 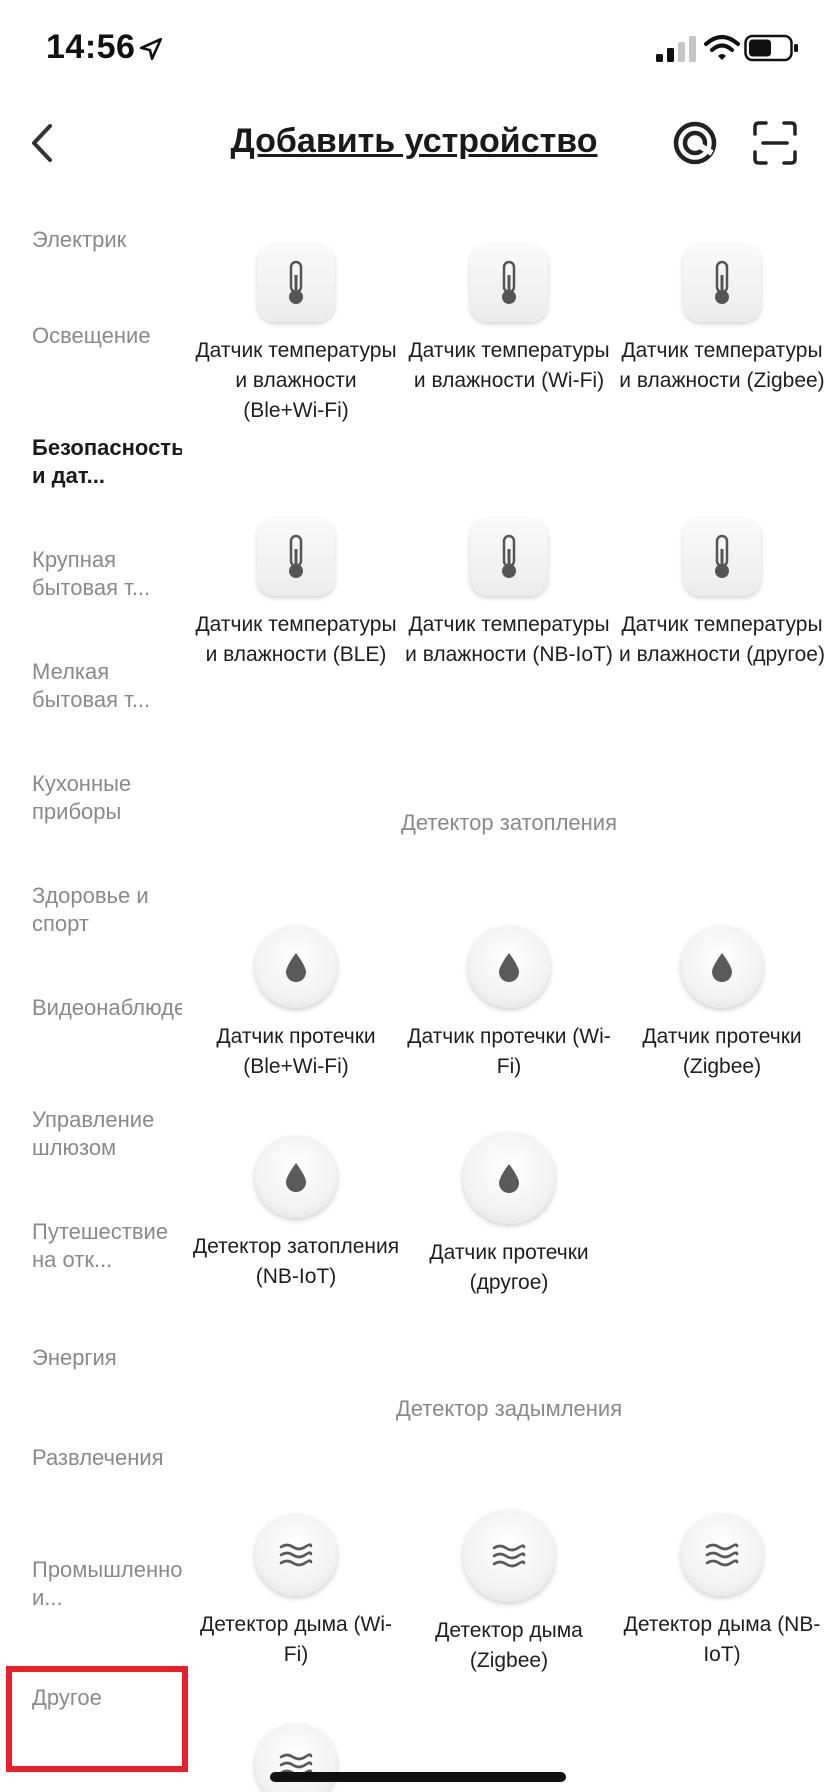 I want to click on sidebar-item-kitchen: Кухонные приборы, so click(x=107, y=798).